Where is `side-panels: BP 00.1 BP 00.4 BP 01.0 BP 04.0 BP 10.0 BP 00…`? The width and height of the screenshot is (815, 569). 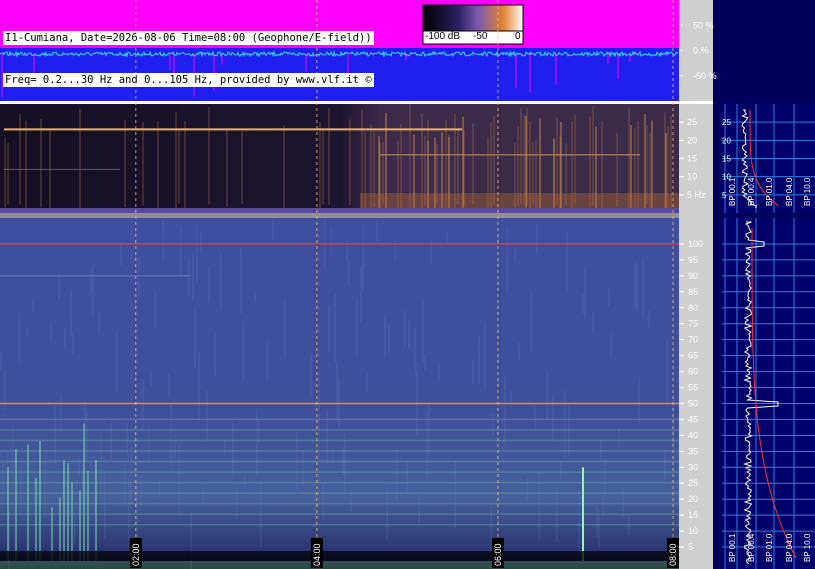
side-panels: BP 00.1 BP 00.4 BP 01.0 BP 04.0 BP 10.0 BP 00… is located at coordinates (768, 336).